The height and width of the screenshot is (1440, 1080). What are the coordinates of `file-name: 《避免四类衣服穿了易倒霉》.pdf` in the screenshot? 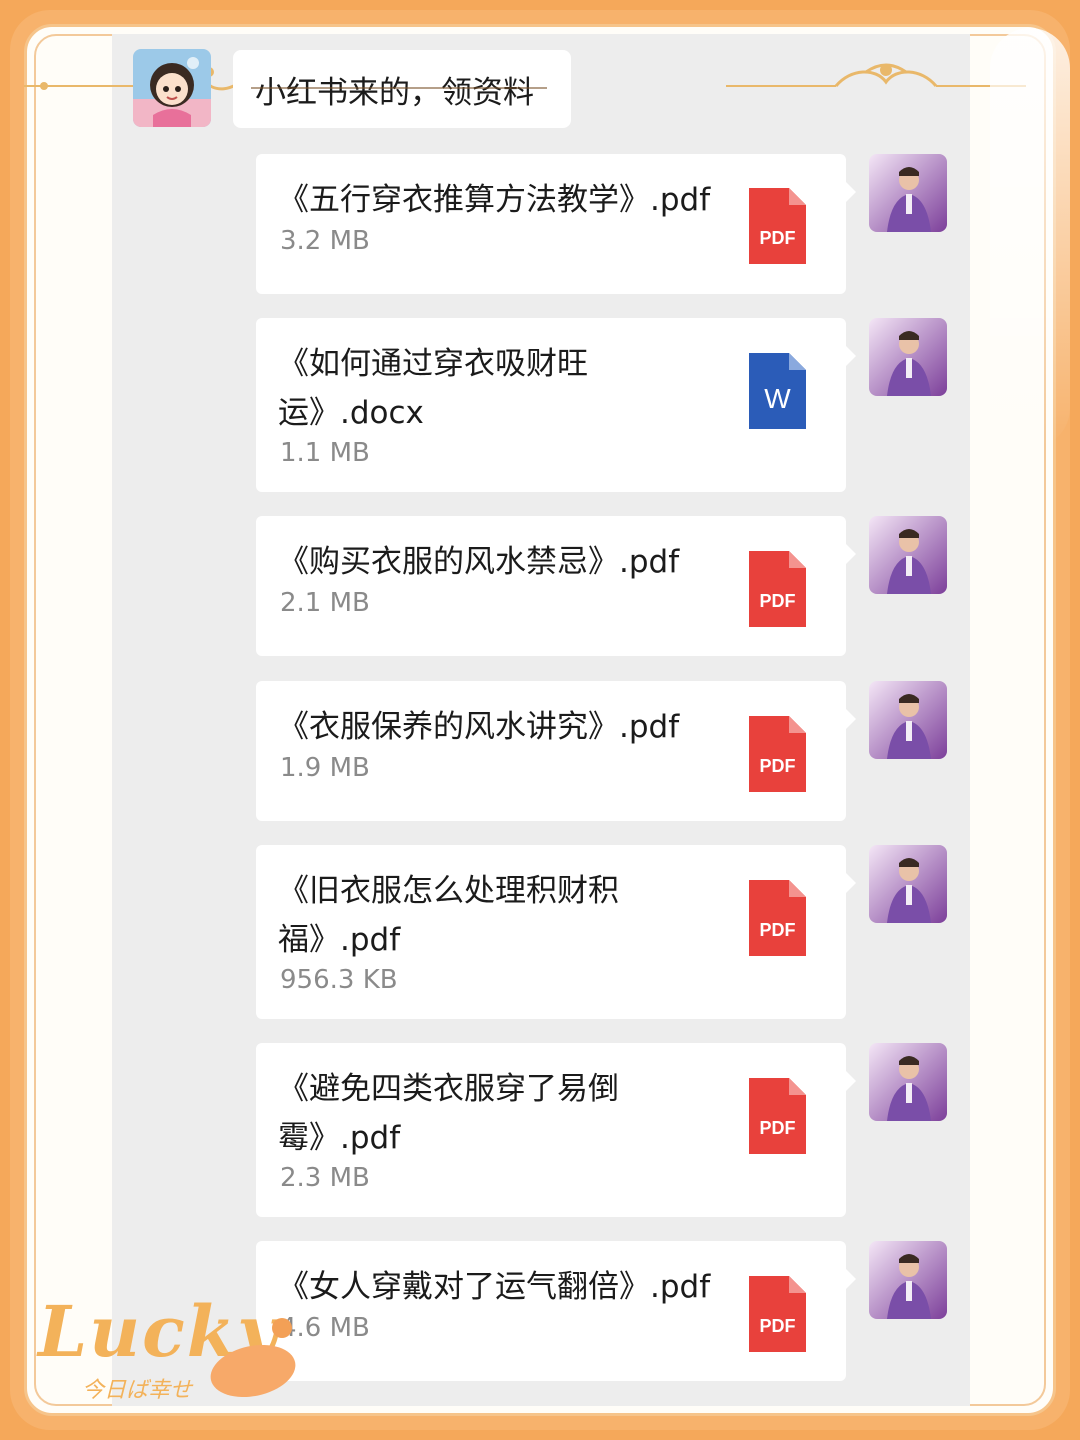 It's located at (448, 1113).